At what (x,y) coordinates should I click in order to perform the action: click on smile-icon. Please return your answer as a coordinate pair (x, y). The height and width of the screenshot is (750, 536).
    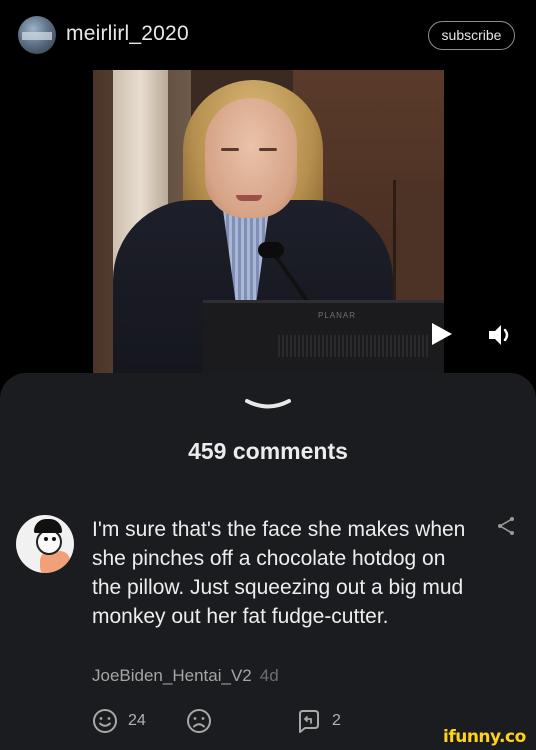
    Looking at the image, I should click on (105, 721).